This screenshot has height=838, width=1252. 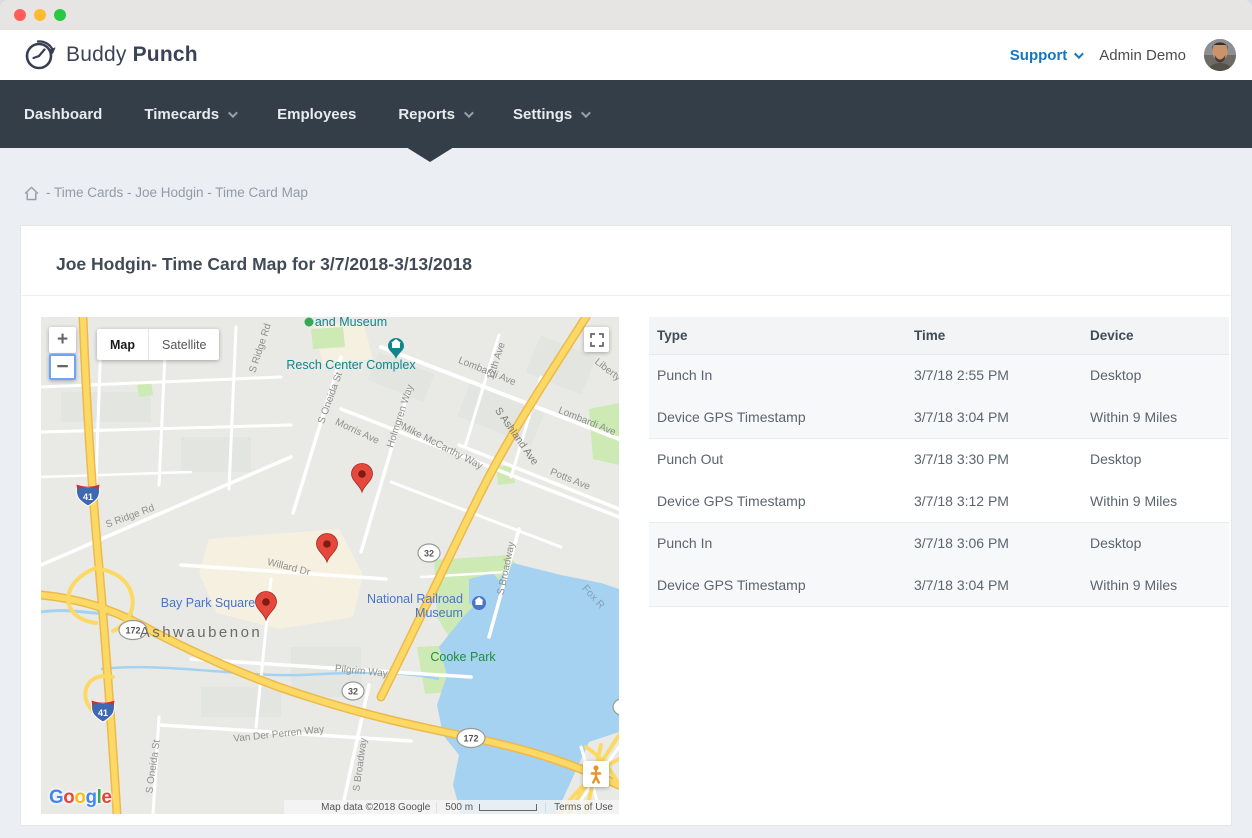 I want to click on nav-item-dashboard: Dashboard, so click(x=63, y=114).